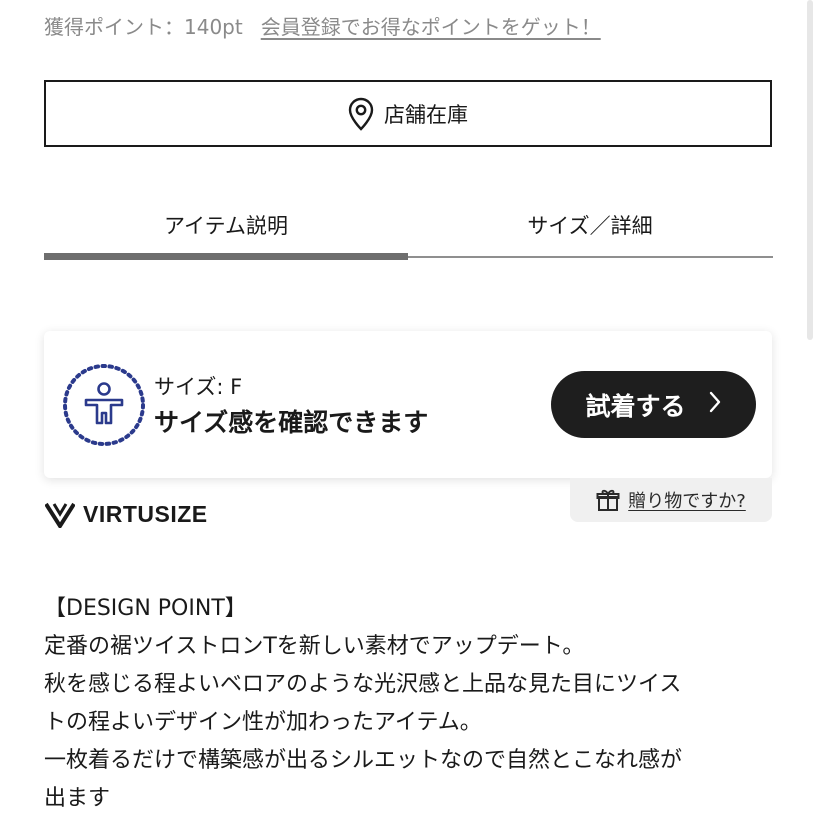  Describe the element at coordinates (431, 25) in the screenshot. I see `register-link: 会員登録でお得なポイントをゲット！` at that location.